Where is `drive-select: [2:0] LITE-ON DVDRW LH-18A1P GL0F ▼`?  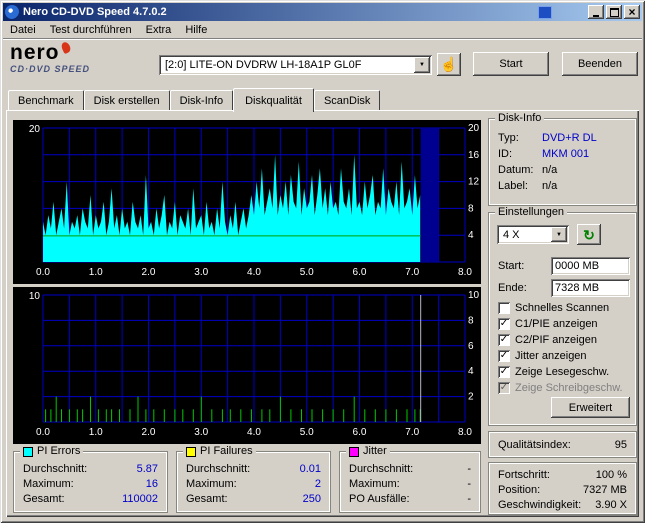
drive-select: [2:0] LITE-ON DVDRW LH-18A1P GL0F ▼ is located at coordinates (295, 65).